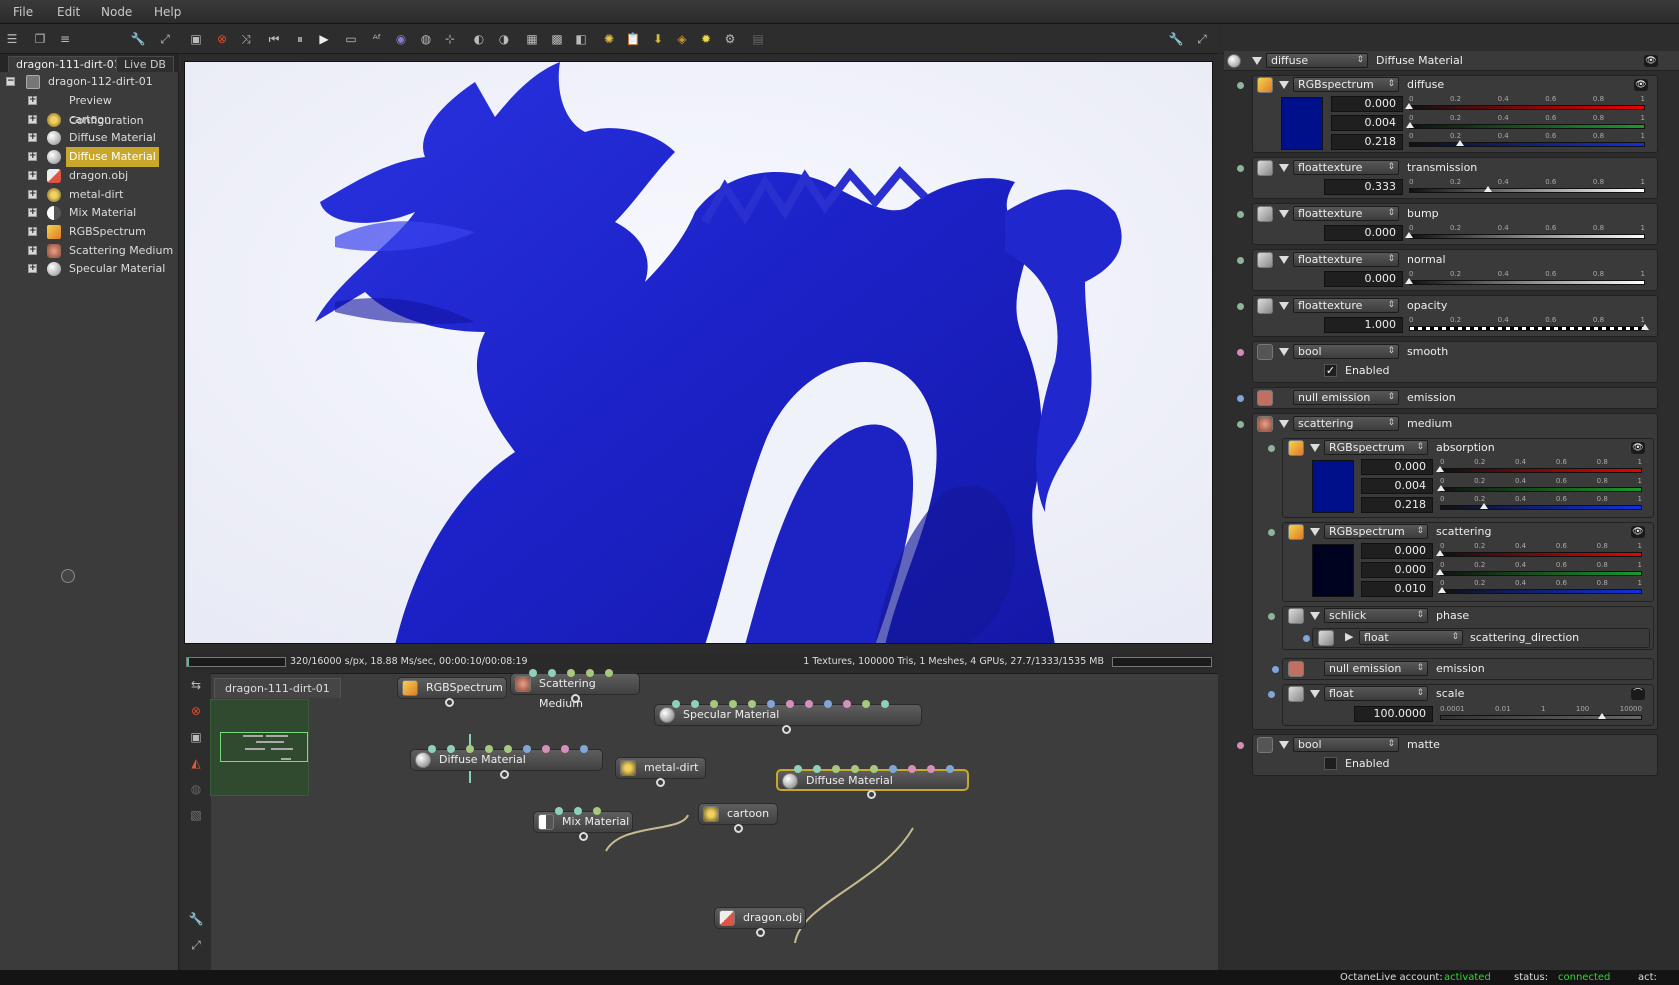 The height and width of the screenshot is (985, 1679). Describe the element at coordinates (1346, 259) in the screenshot. I see `normal-type-combo: floattexture` at that location.